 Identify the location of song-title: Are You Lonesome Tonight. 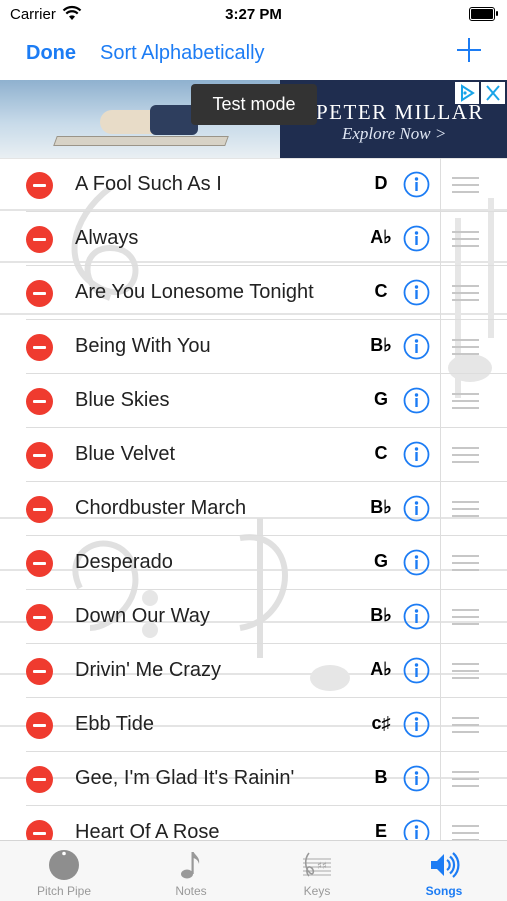
(194, 292).